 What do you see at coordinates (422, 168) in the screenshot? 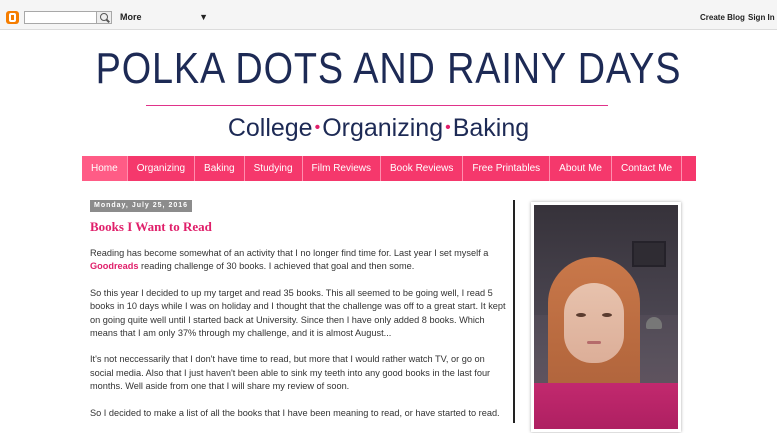
I see `menu-item-book-reviews: Book Reviews` at bounding box center [422, 168].